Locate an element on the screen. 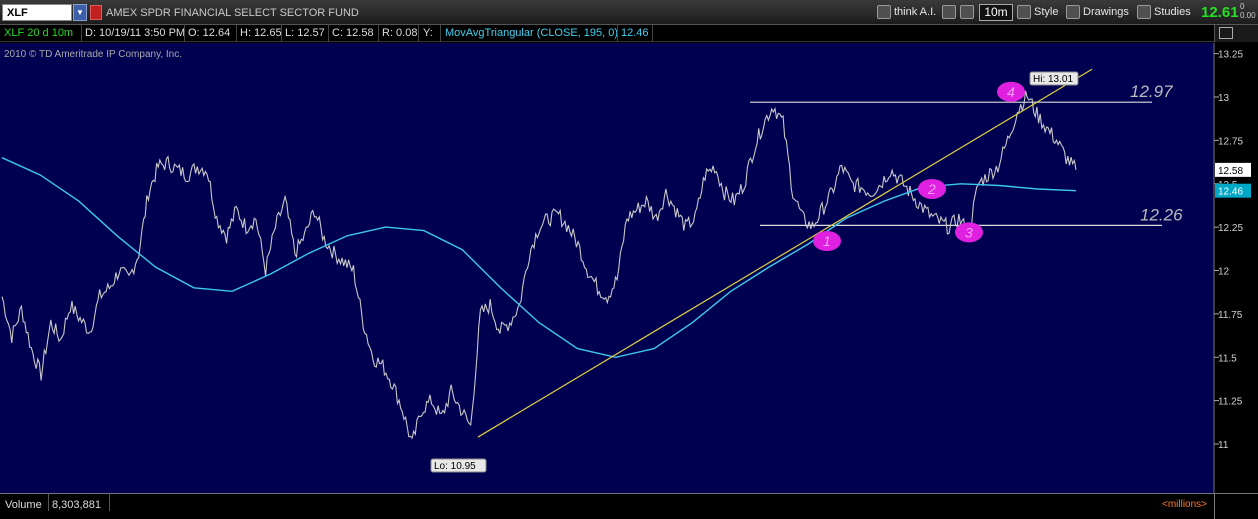 The height and width of the screenshot is (519, 1258). studies-label: Studies is located at coordinates (1172, 12).